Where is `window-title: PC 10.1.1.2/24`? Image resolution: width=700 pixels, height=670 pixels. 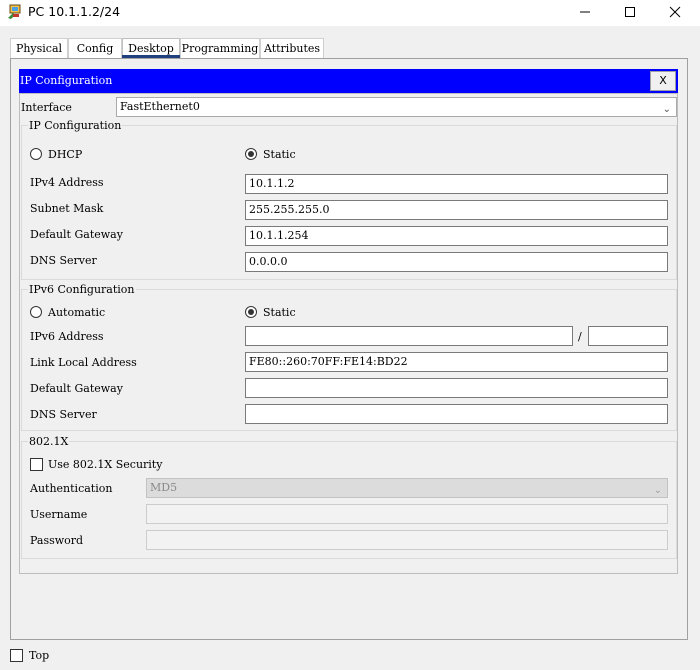
window-title: PC 10.1.1.2/24 is located at coordinates (74, 11).